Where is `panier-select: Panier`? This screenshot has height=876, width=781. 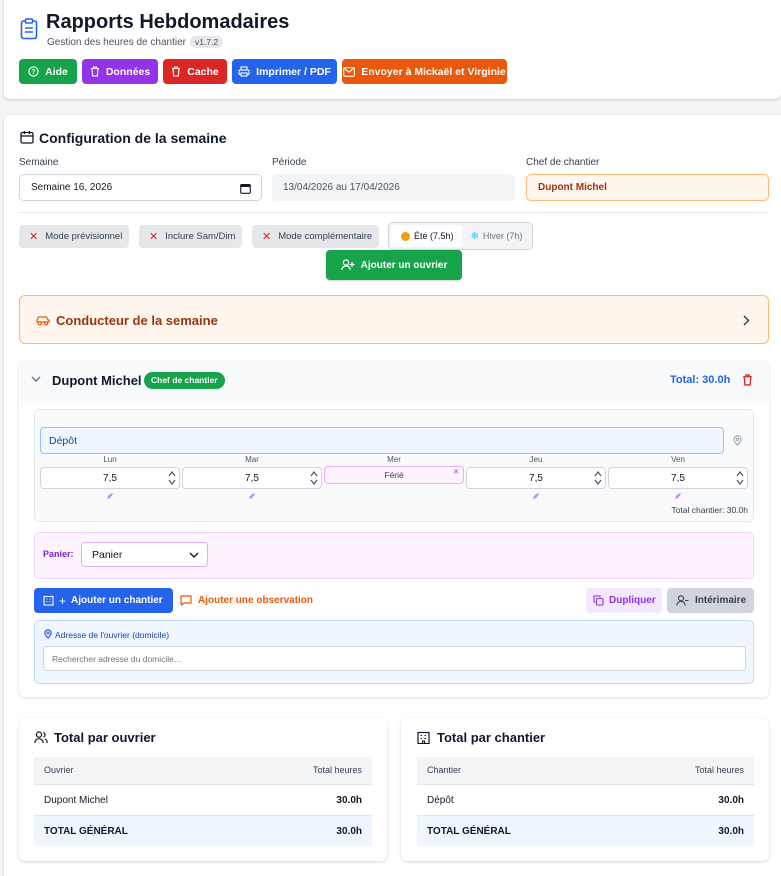 panier-select: Panier is located at coordinates (144, 554).